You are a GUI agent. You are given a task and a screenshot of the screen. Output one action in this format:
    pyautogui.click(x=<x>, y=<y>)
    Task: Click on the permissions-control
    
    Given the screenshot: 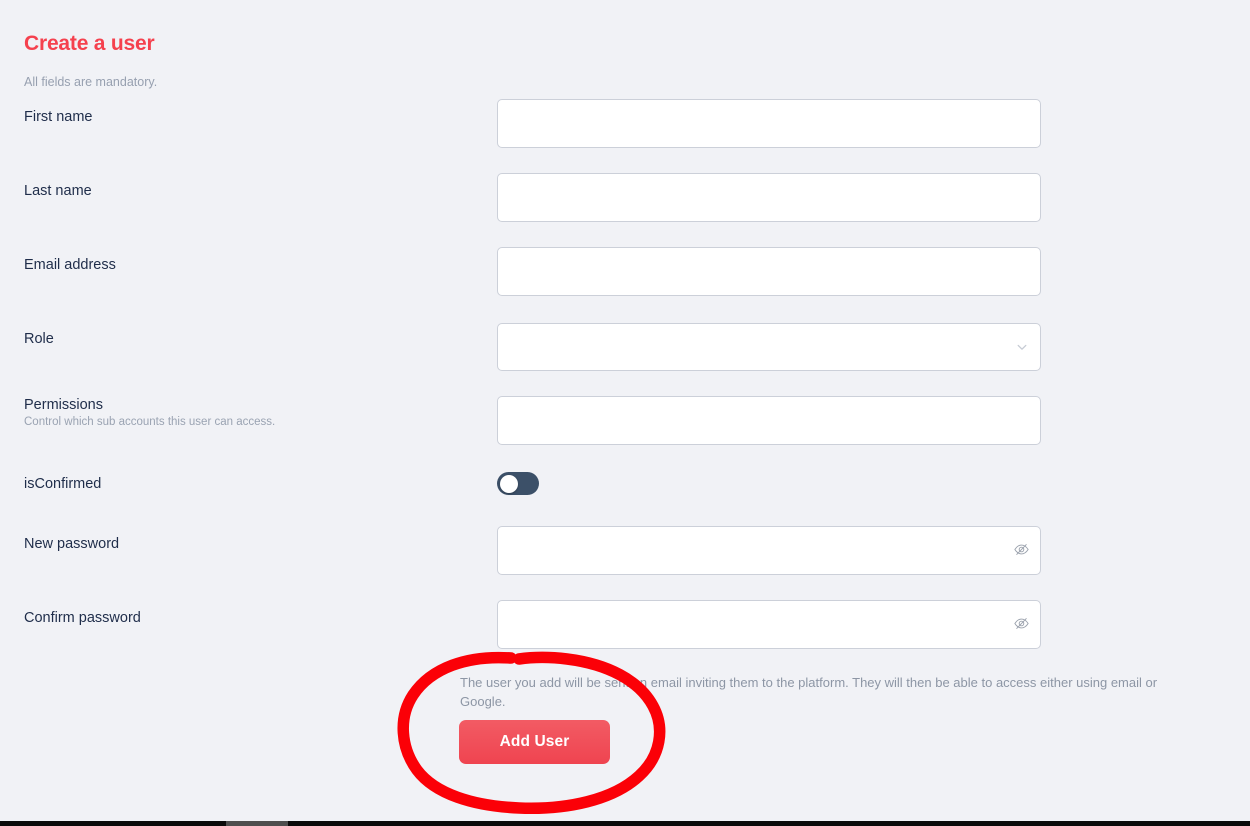 What is the action you would take?
    pyautogui.click(x=769, y=420)
    